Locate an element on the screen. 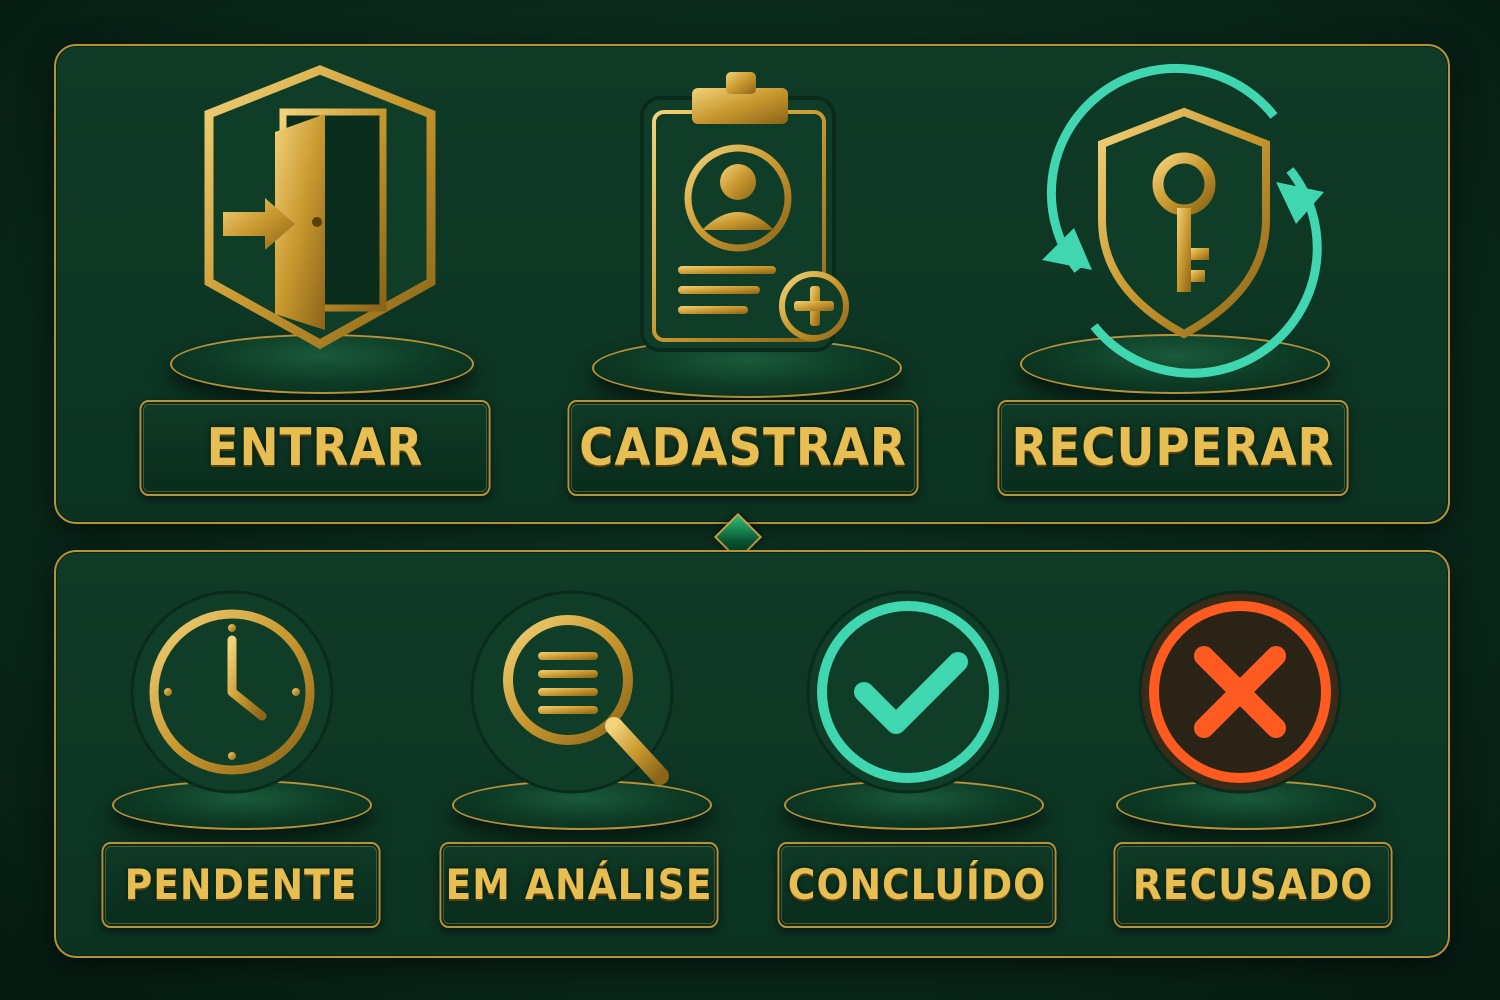 The height and width of the screenshot is (1000, 1500). x-circle-icon is located at coordinates (1240, 692).